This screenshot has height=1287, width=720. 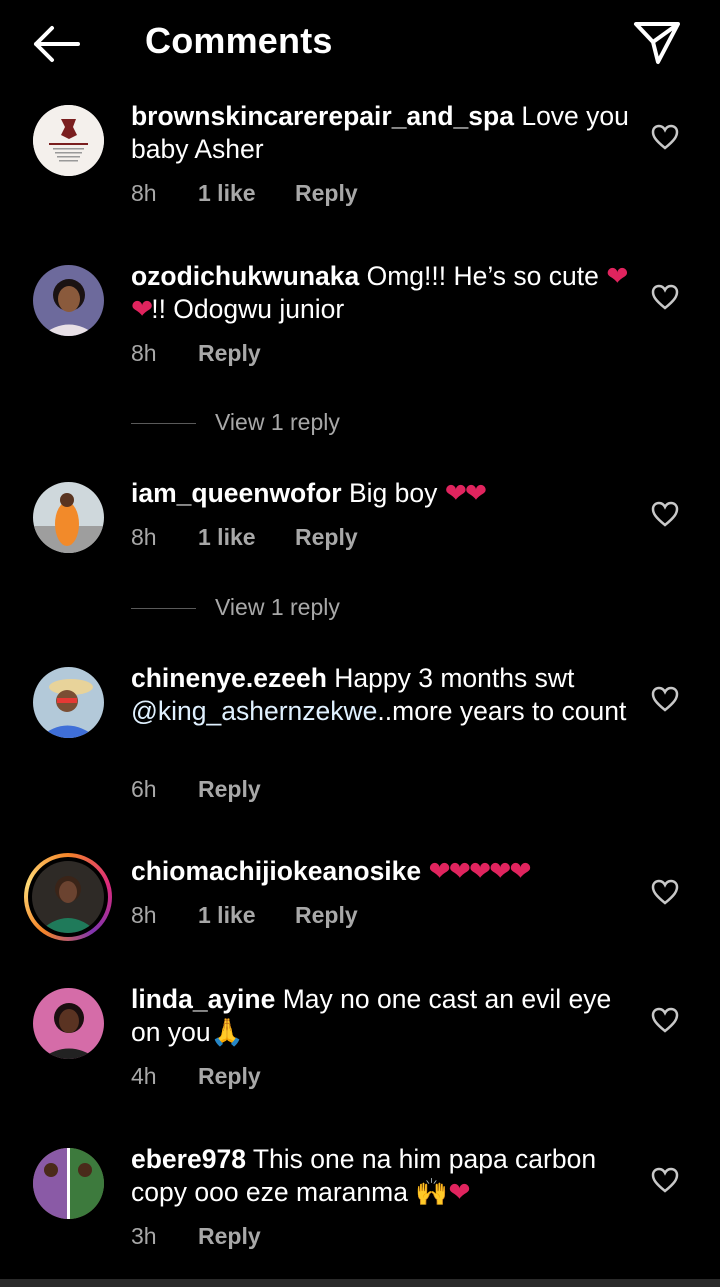 I want to click on comment-meta: 8h Reply, so click(x=196, y=353).